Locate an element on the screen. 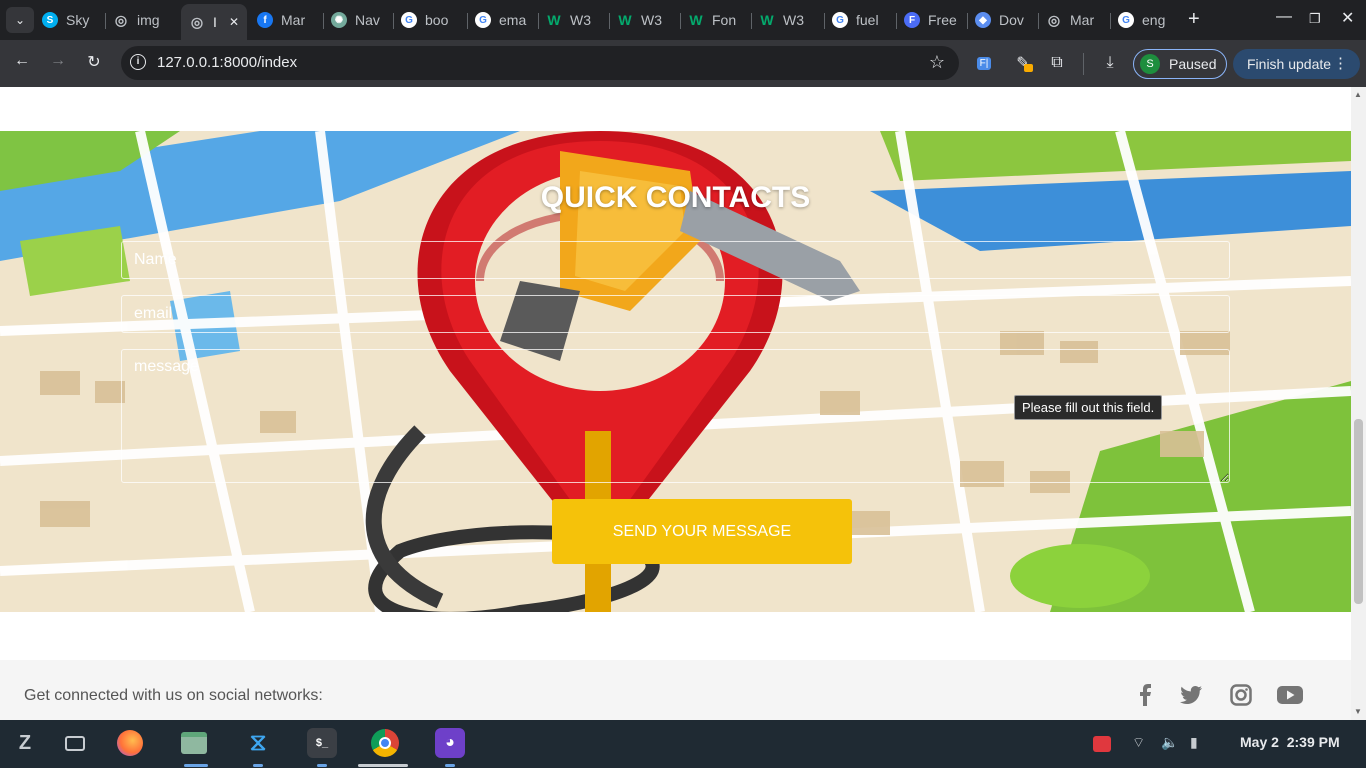 This screenshot has height=768, width=1366. firefox-icon is located at coordinates (130, 743).